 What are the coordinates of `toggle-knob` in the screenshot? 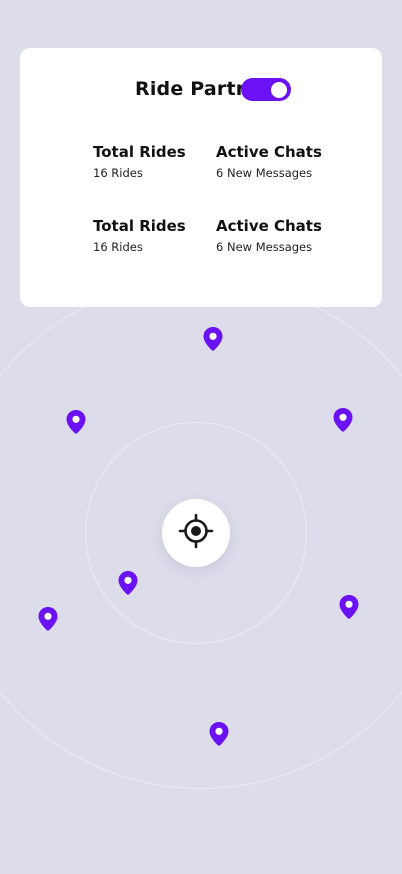 It's located at (279, 89).